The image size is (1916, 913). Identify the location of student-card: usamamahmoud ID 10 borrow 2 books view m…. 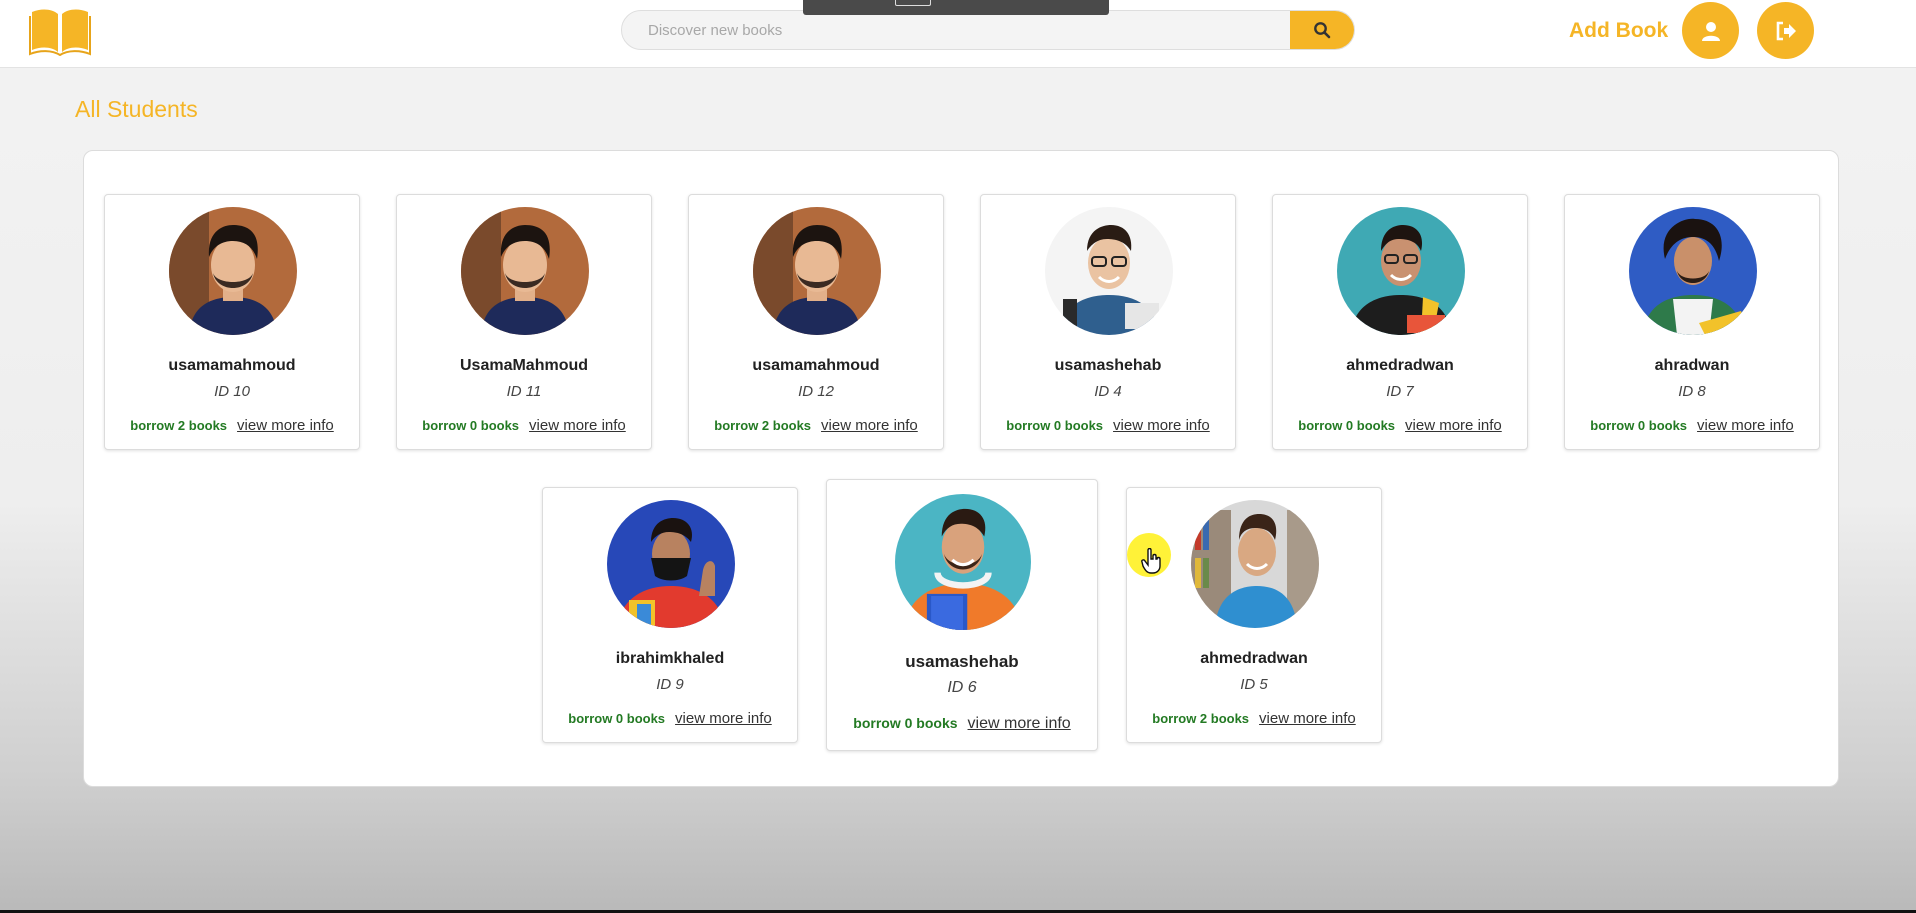
(232, 322).